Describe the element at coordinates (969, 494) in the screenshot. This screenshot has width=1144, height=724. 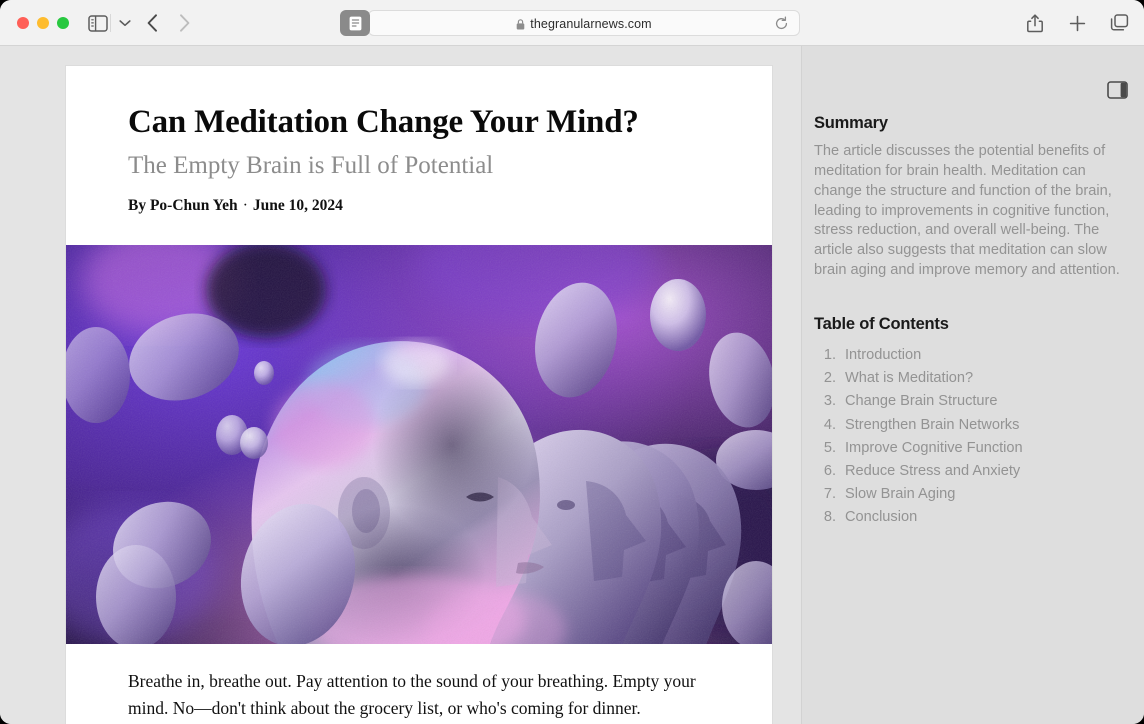
I see `list-item: 7. Slow Brain Aging` at that location.